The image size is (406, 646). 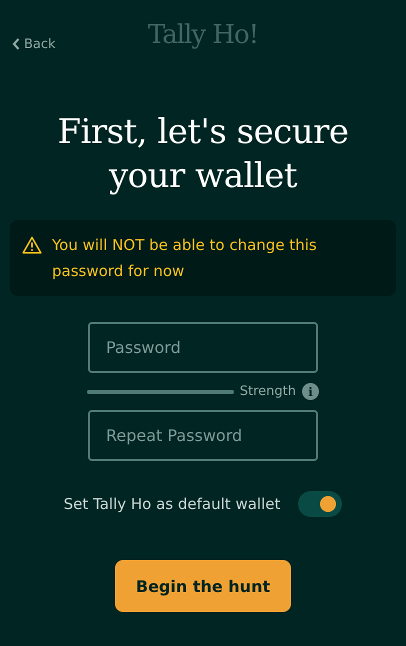 What do you see at coordinates (203, 348) in the screenshot?
I see `password-field: Password` at bounding box center [203, 348].